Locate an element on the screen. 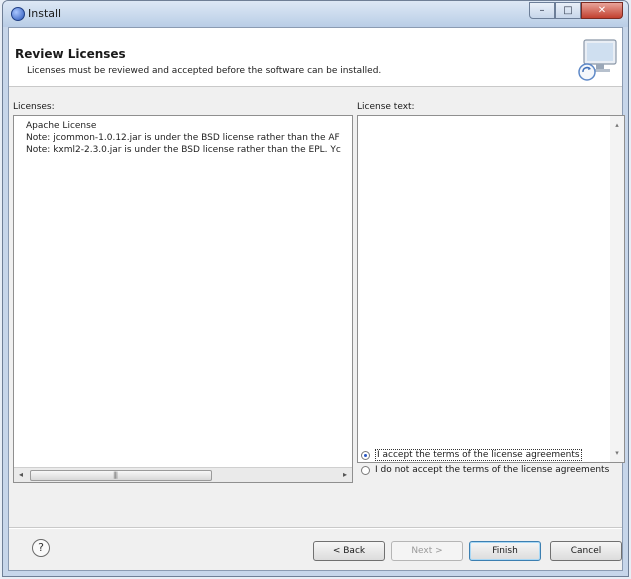  scroll-down-arrow-icon: ▾ is located at coordinates (617, 453).